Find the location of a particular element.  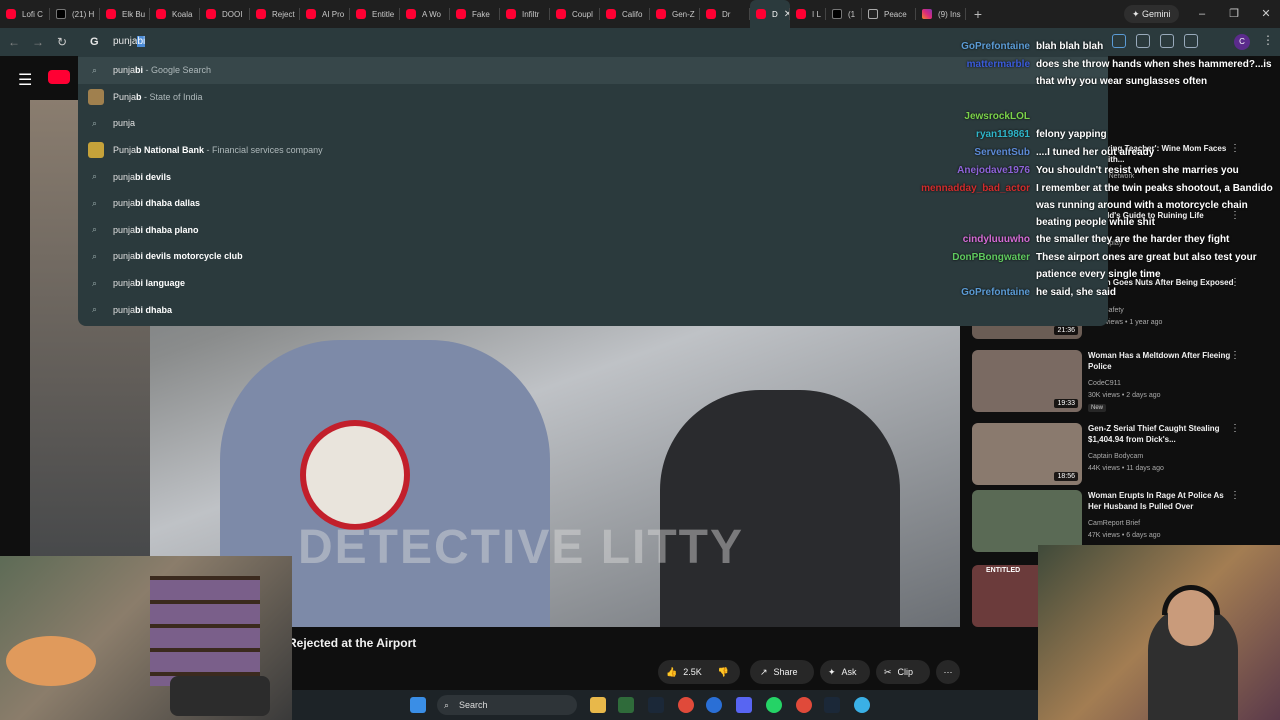

suggestion-completion: bi is located at coordinates (139, 70).